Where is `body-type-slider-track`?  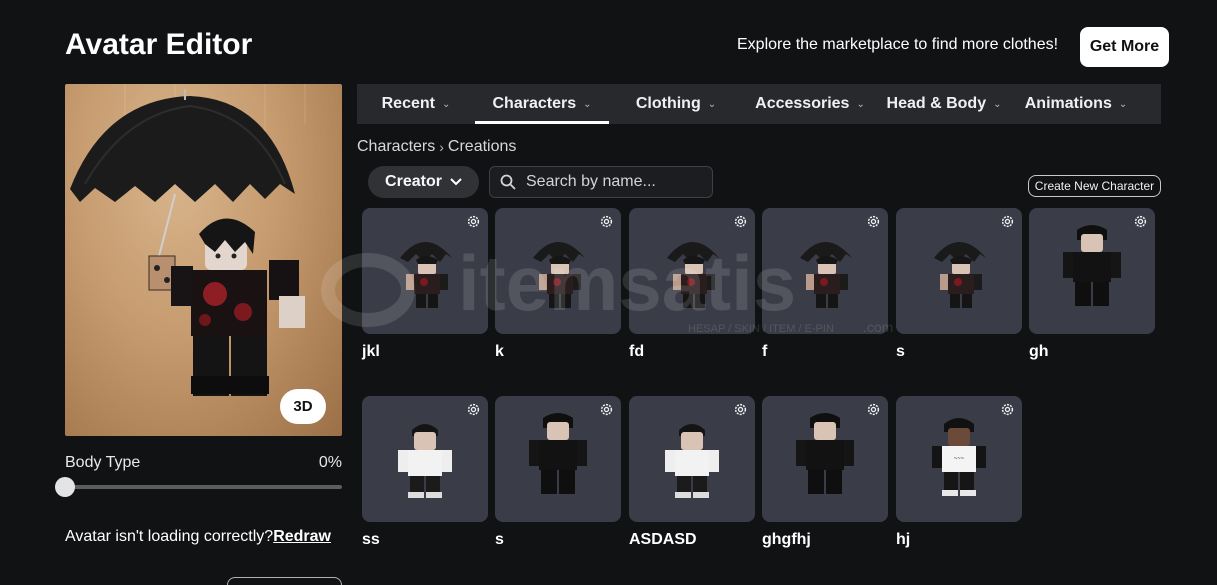 body-type-slider-track is located at coordinates (203, 487).